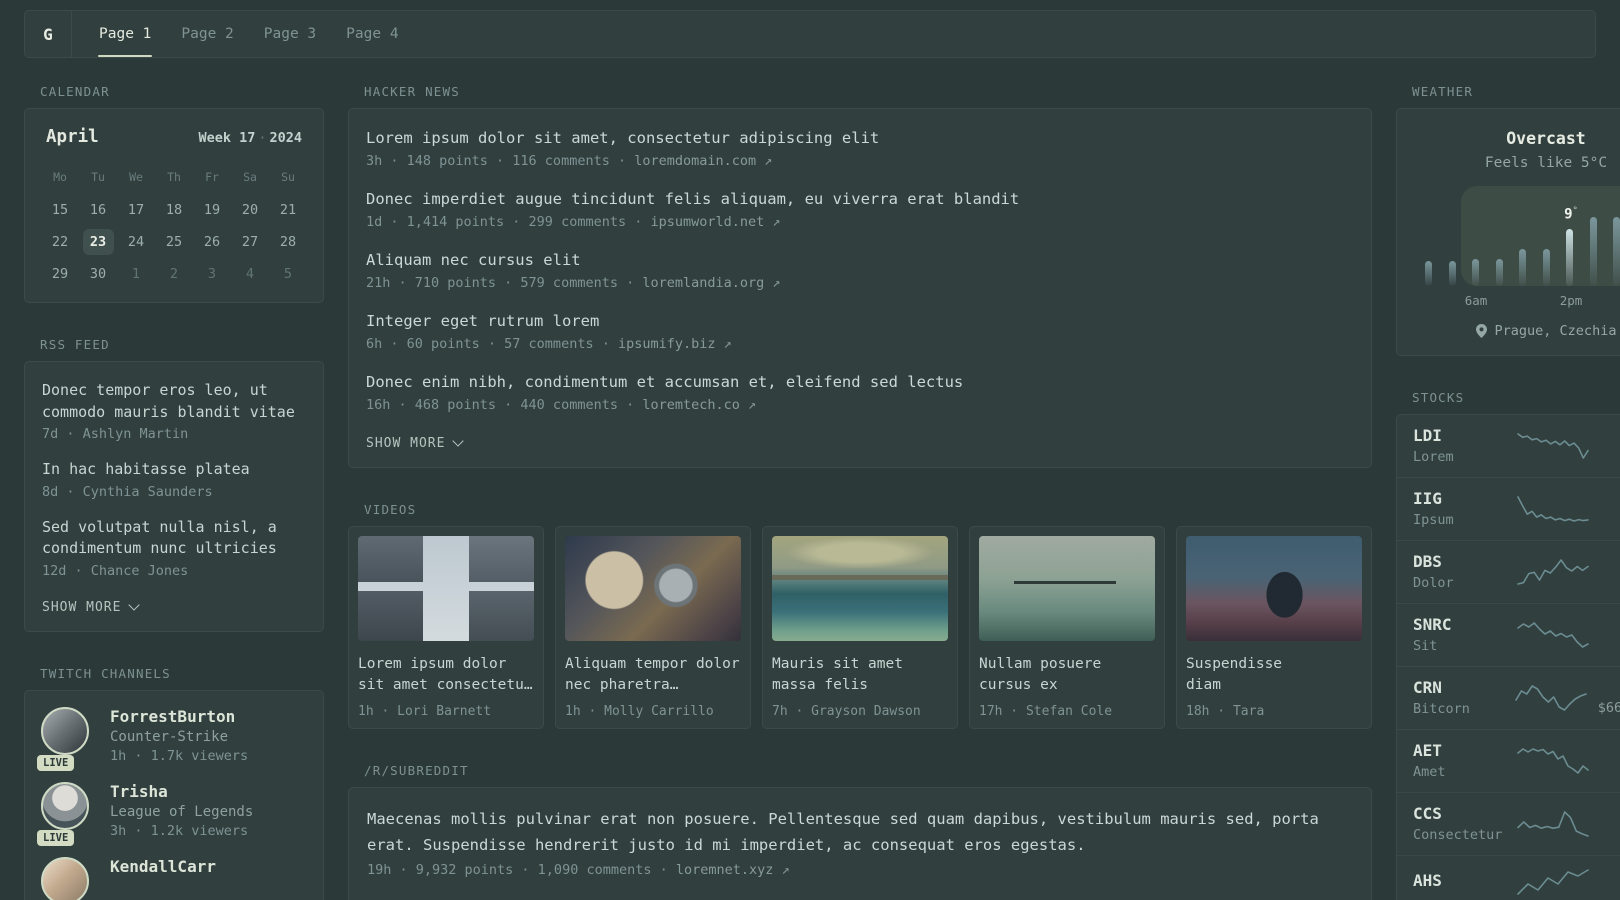 The image size is (1620, 900). What do you see at coordinates (1571, 300) in the screenshot?
I see `time-label: 2pm` at bounding box center [1571, 300].